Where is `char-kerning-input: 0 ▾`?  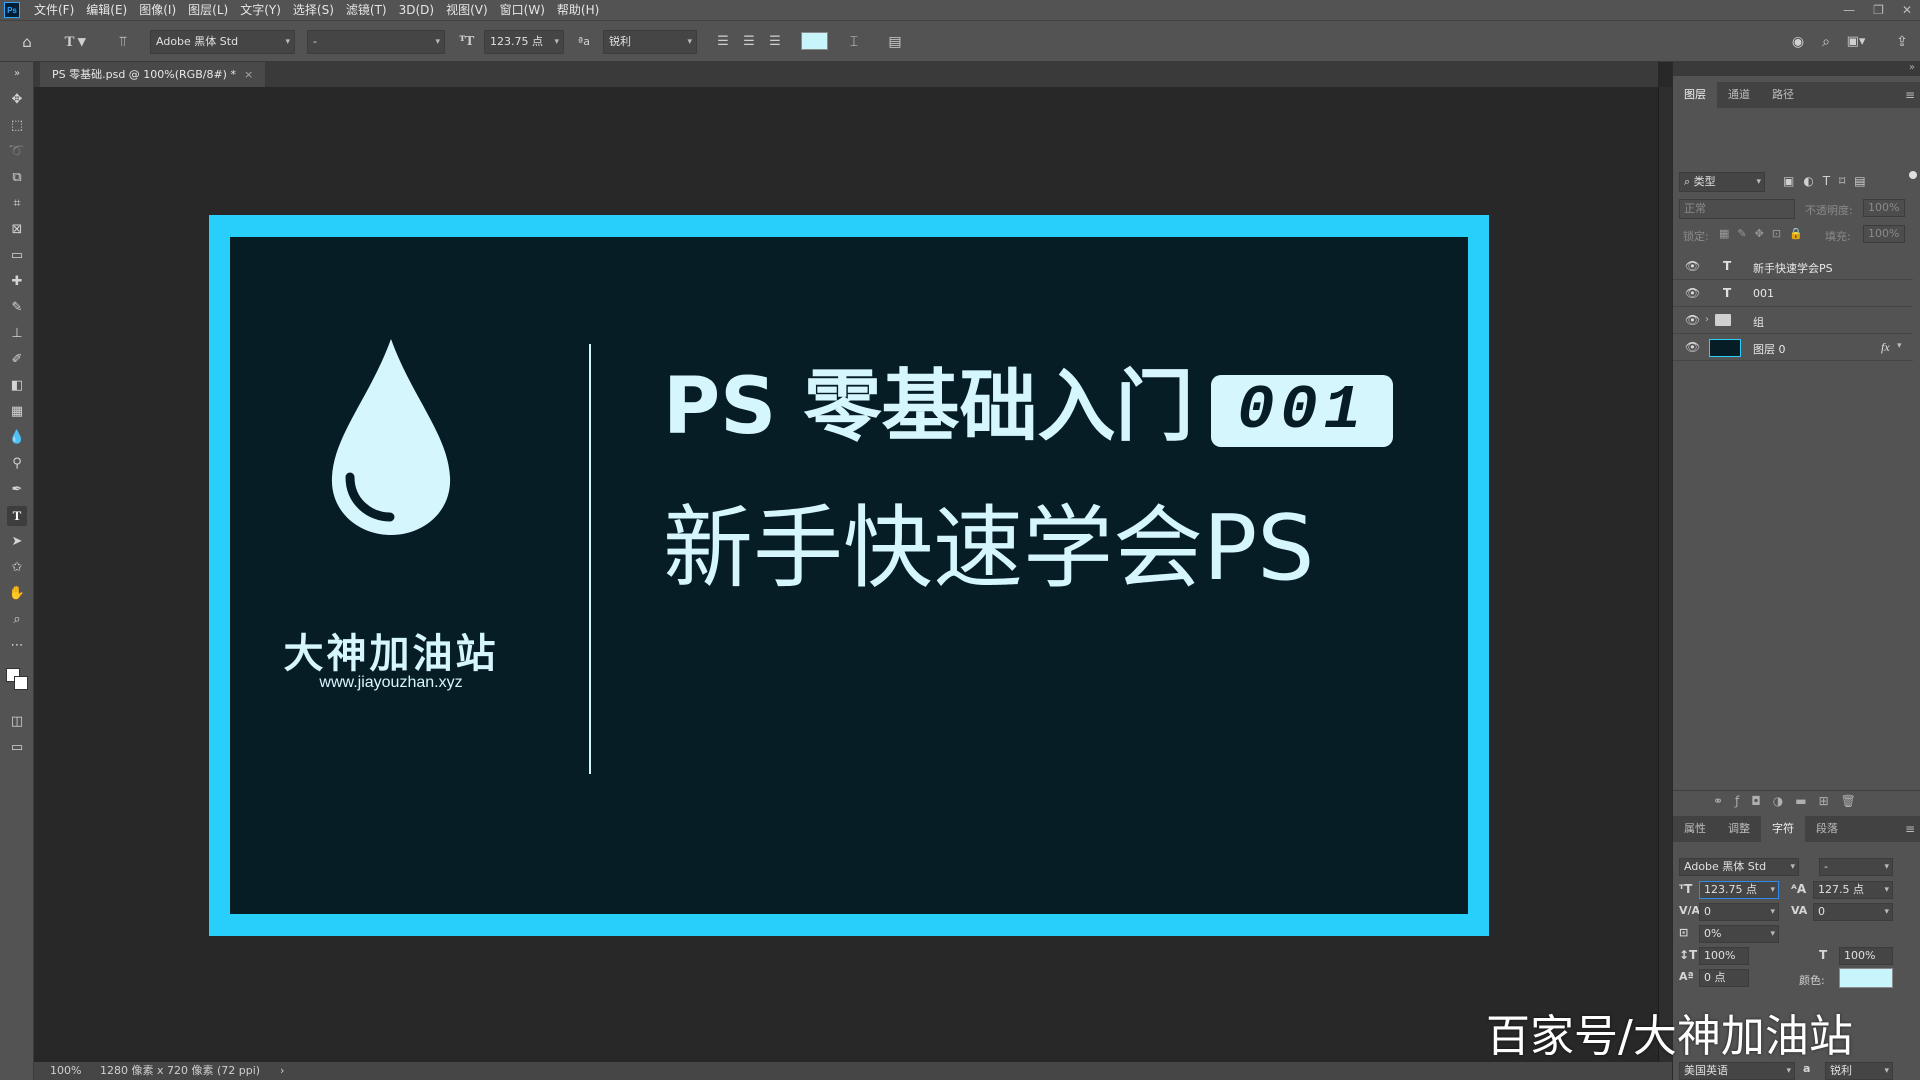 char-kerning-input: 0 ▾ is located at coordinates (1739, 912).